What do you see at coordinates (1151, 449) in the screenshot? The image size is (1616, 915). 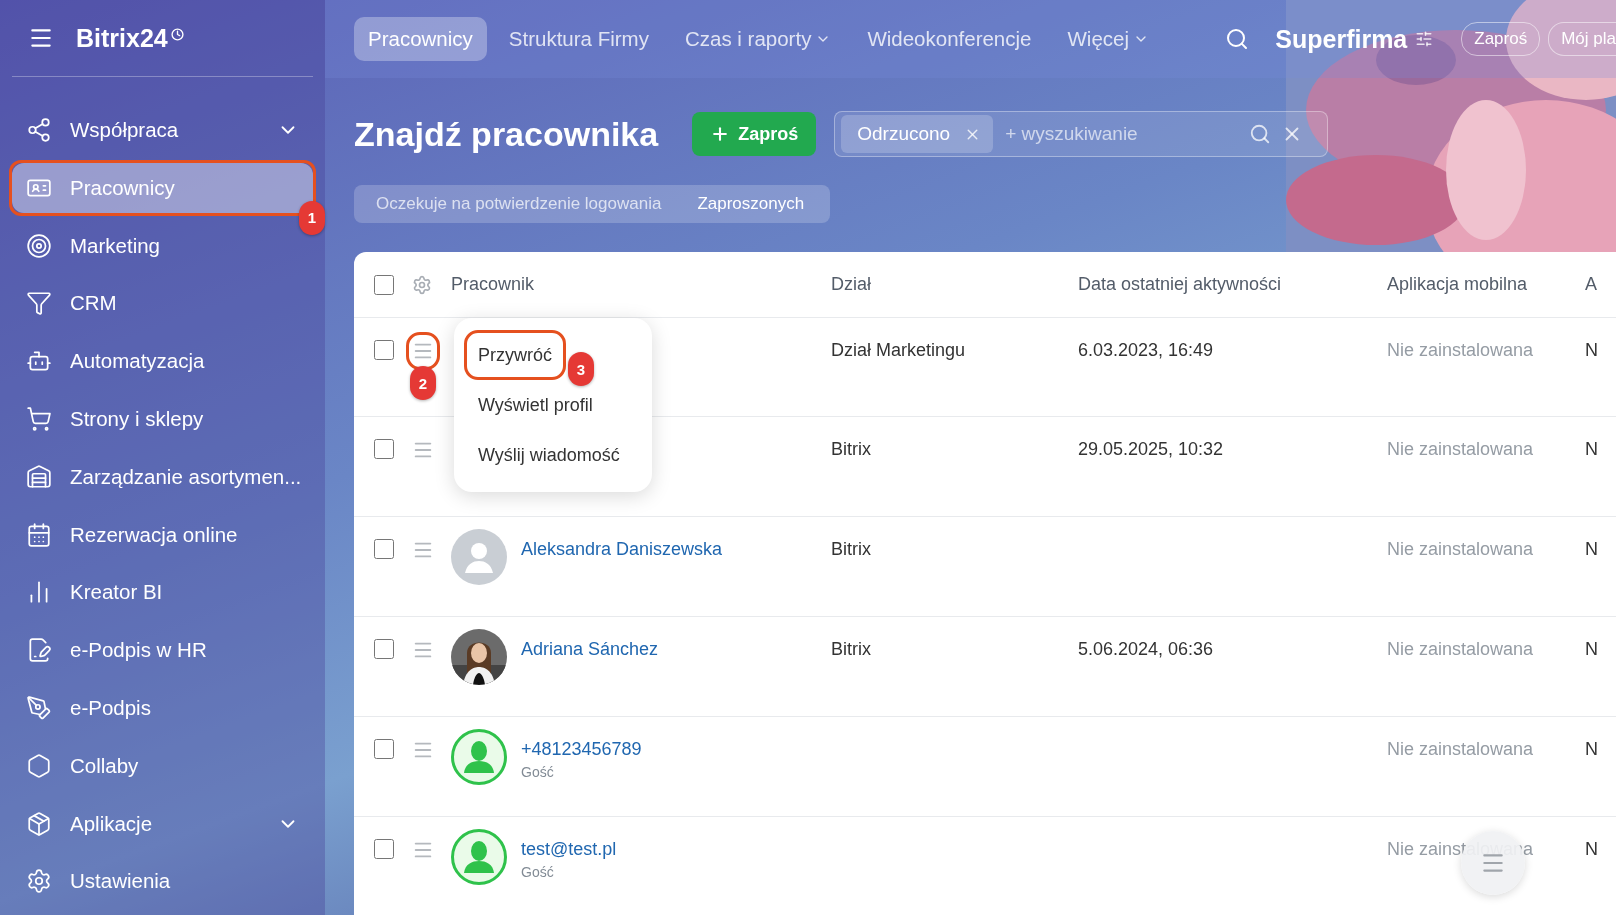 I see `table-cell: 29.05.2025, 10:32` at bounding box center [1151, 449].